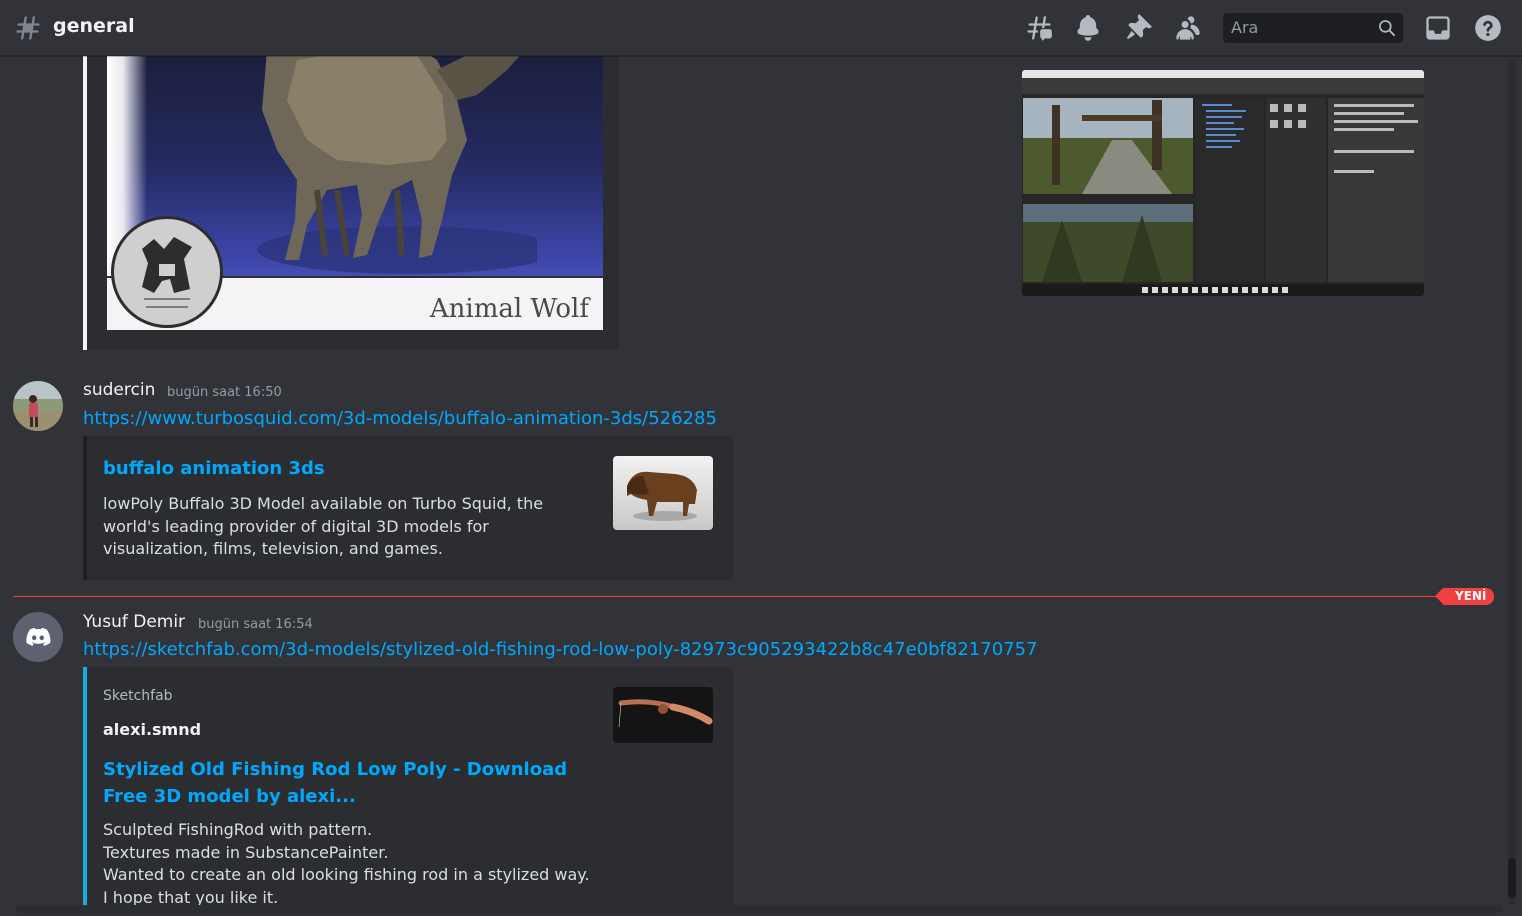 This screenshot has width=1522, height=916. What do you see at coordinates (167, 272) in the screenshot?
I see `ozen-games-logo` at bounding box center [167, 272].